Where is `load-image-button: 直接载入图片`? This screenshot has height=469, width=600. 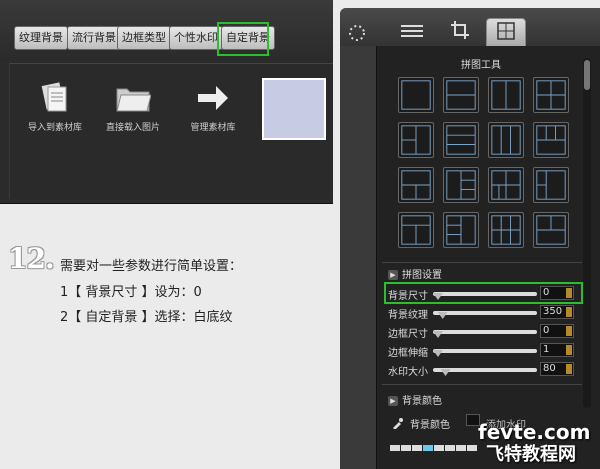 load-image-button: 直接载入图片 is located at coordinates (133, 106).